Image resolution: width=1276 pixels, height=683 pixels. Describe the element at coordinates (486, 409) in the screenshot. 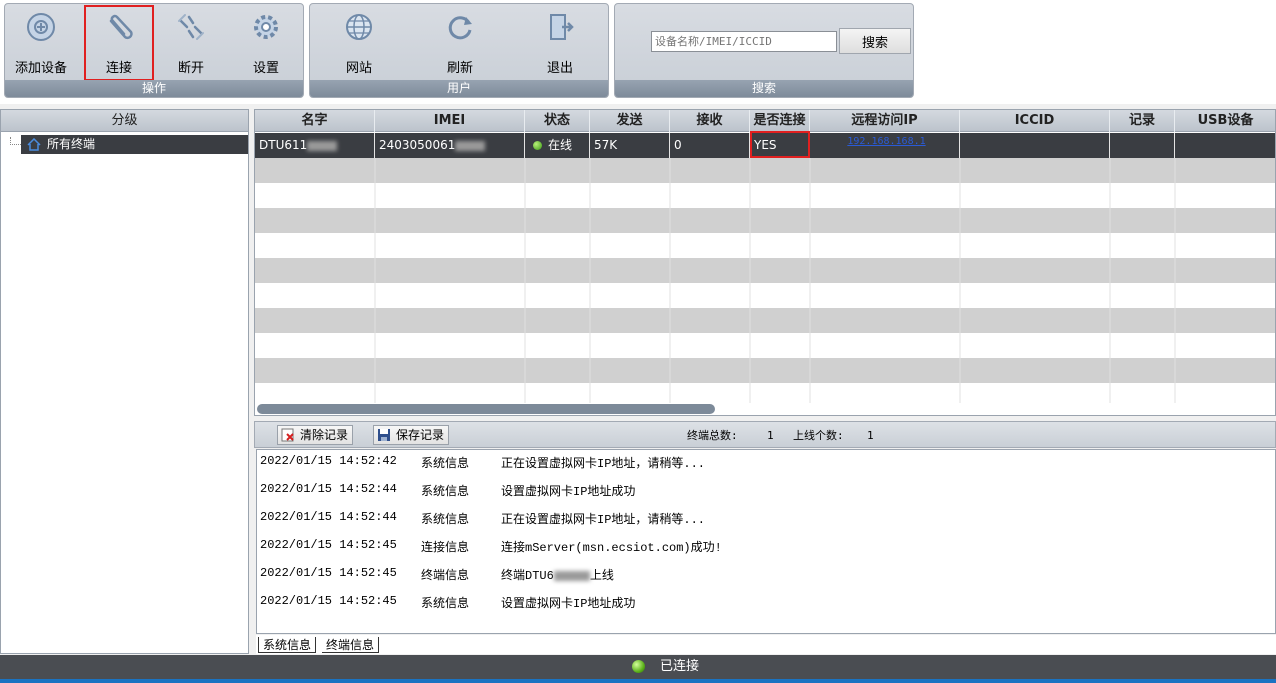

I see `horizontal-scrollbar` at that location.